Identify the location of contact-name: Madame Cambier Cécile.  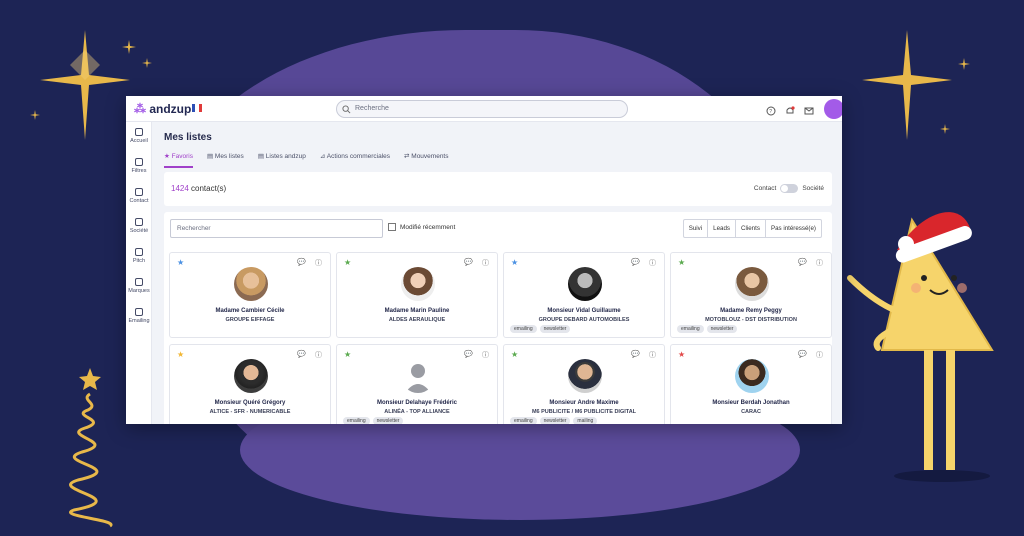
(250, 311).